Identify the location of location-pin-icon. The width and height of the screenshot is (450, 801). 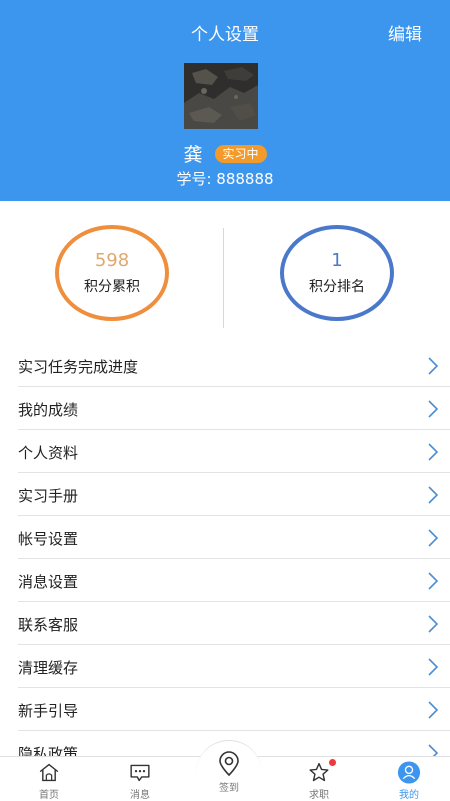
(229, 764).